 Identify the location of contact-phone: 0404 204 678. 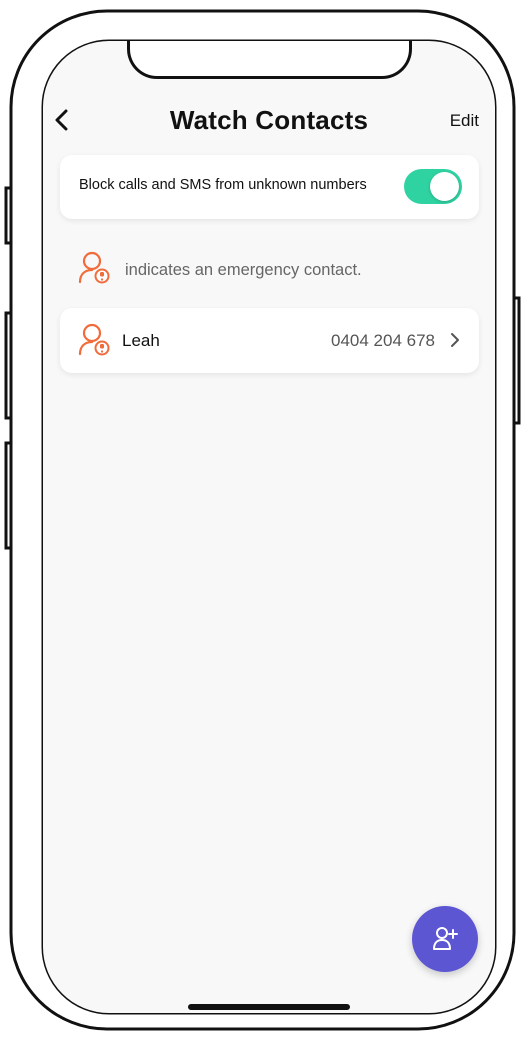
(383, 340).